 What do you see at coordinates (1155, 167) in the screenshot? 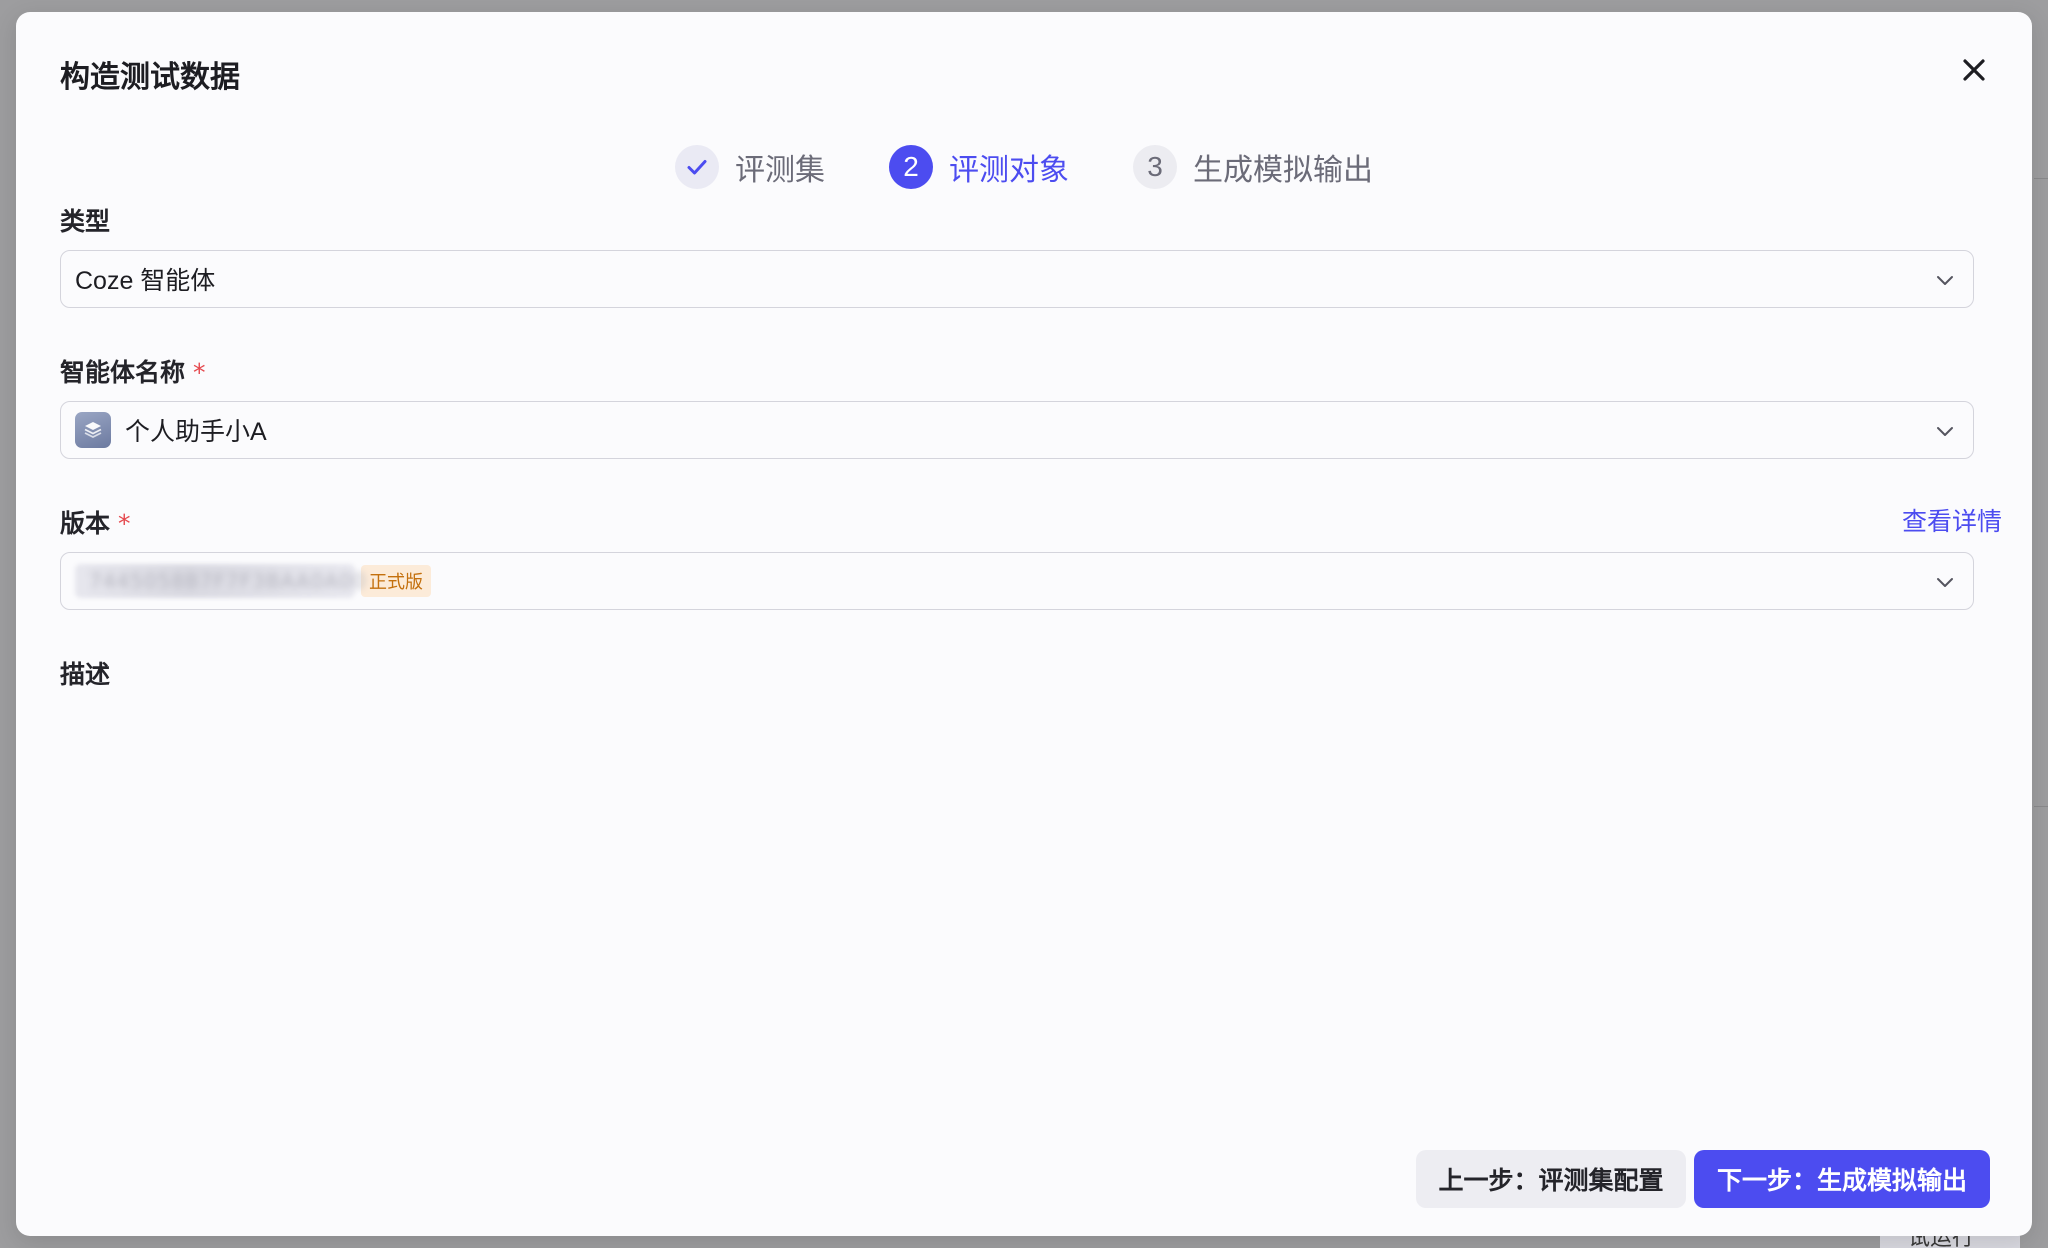
I see `step-number: 3` at bounding box center [1155, 167].